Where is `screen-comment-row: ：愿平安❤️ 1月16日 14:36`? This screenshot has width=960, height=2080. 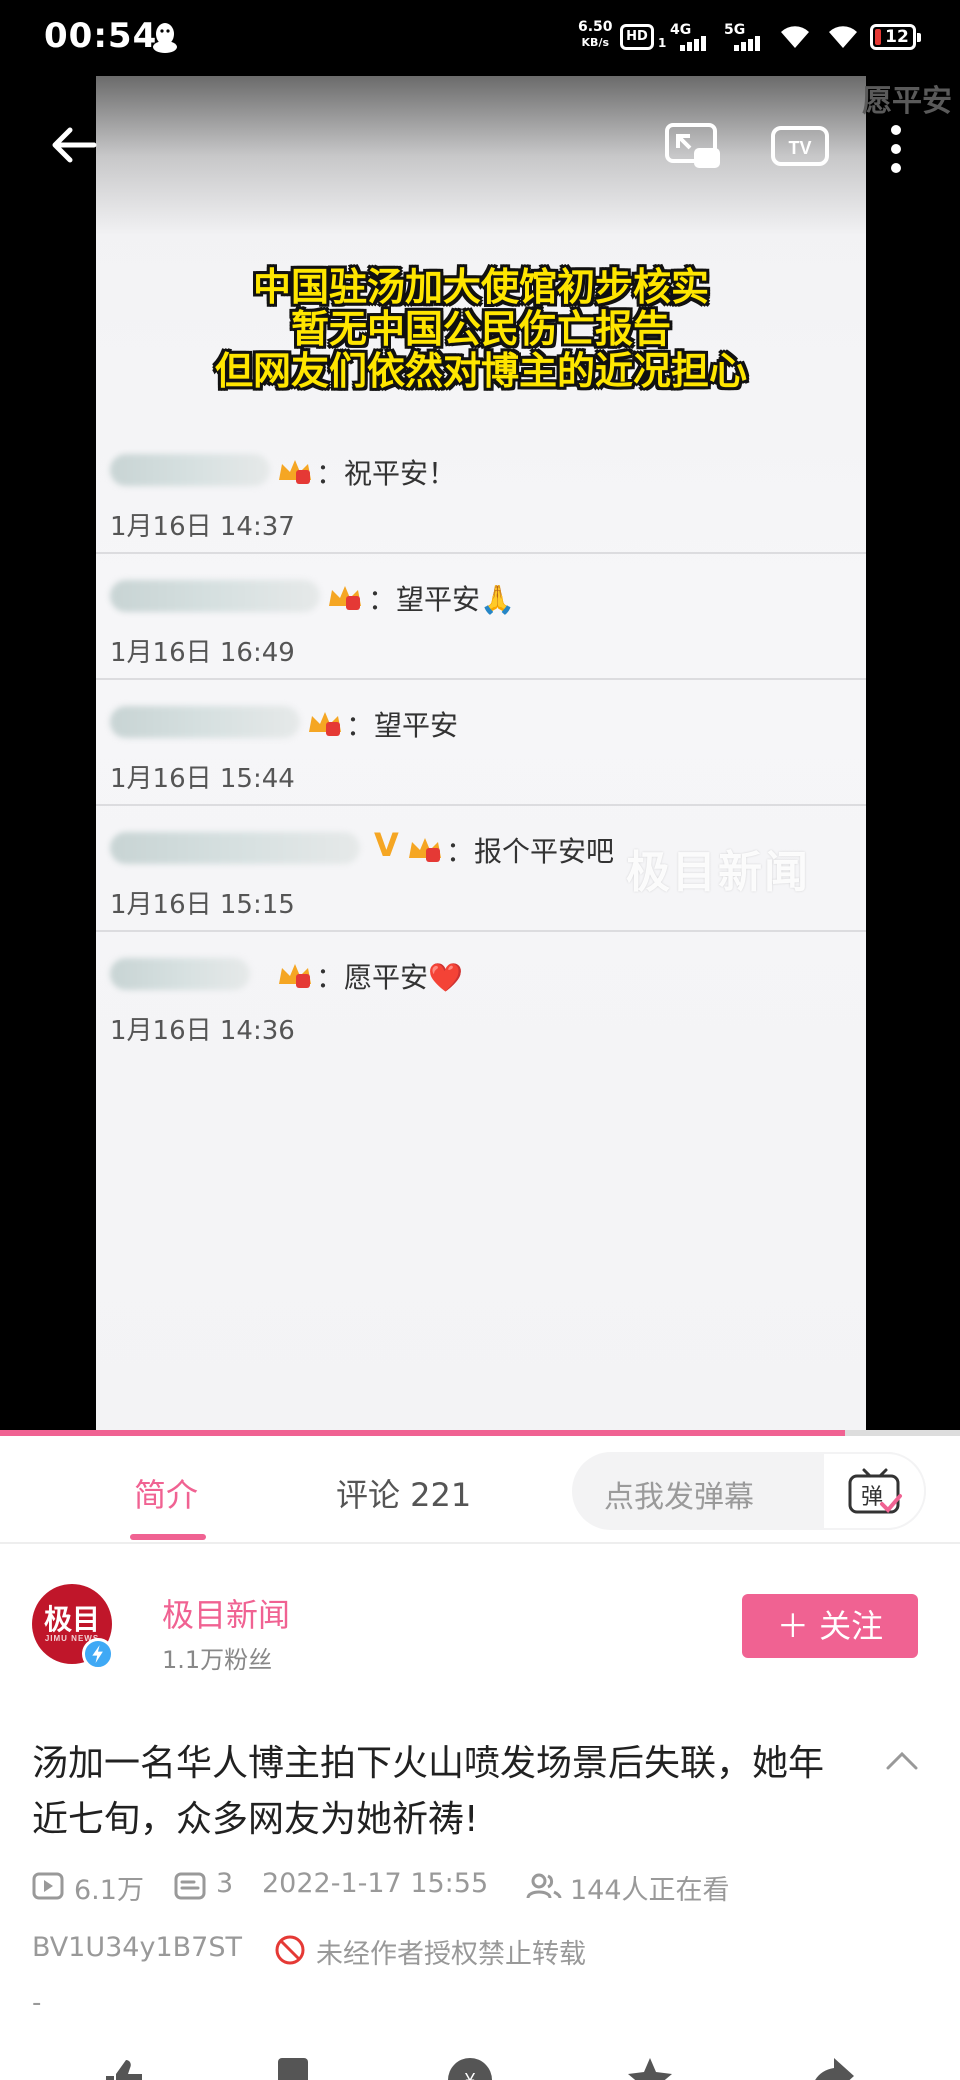 screen-comment-row: ：愿平安❤️ 1月16日 14:36 is located at coordinates (481, 995).